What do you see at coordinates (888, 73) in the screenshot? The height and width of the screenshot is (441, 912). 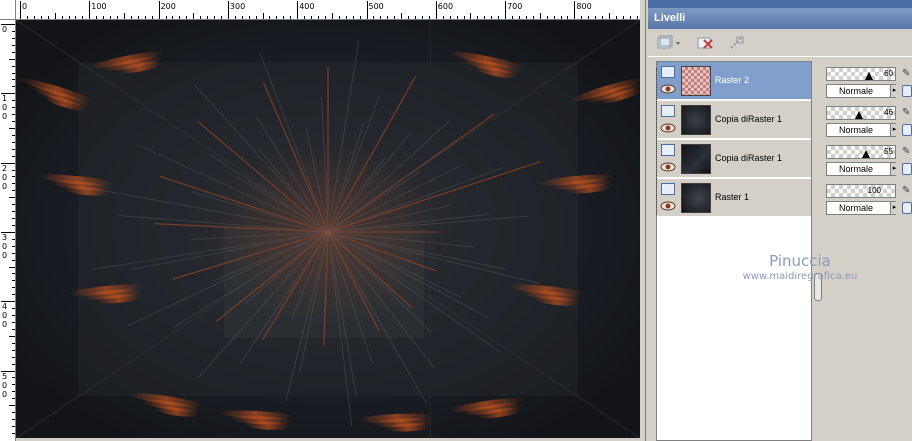 I see `opacity-value: 60` at bounding box center [888, 73].